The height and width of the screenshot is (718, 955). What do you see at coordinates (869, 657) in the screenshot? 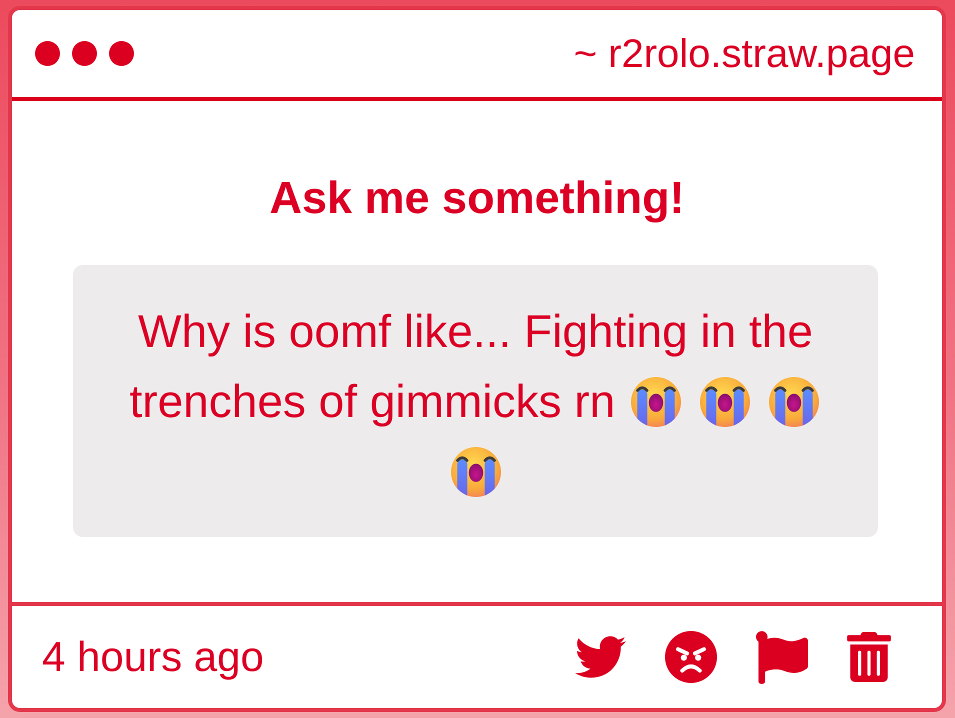
I see `trash-icon` at bounding box center [869, 657].